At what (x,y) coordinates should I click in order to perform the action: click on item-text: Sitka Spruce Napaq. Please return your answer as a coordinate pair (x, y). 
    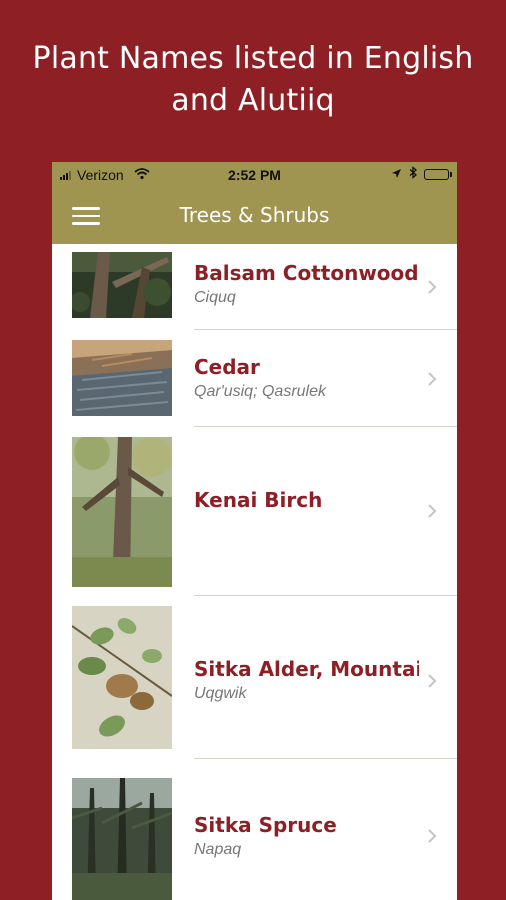
    Looking at the image, I should click on (306, 837).